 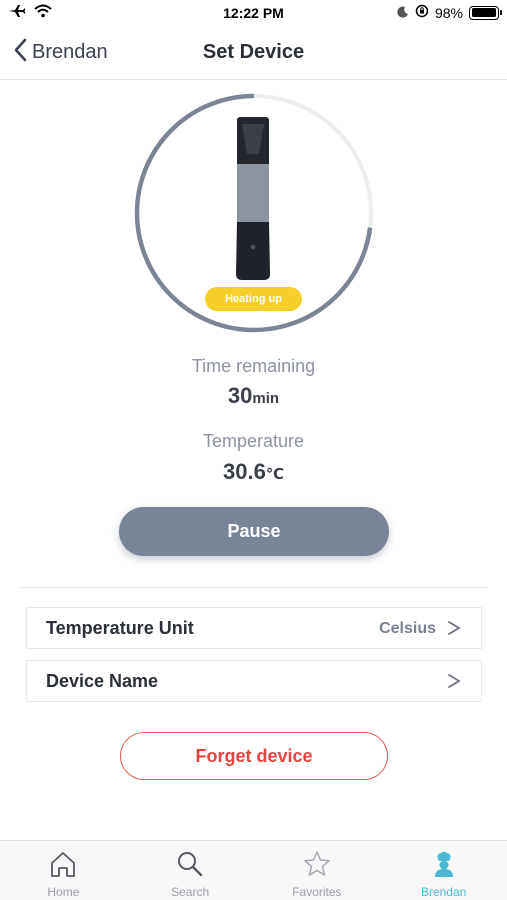 I want to click on temperature-value: 30.6℃, so click(x=253, y=472).